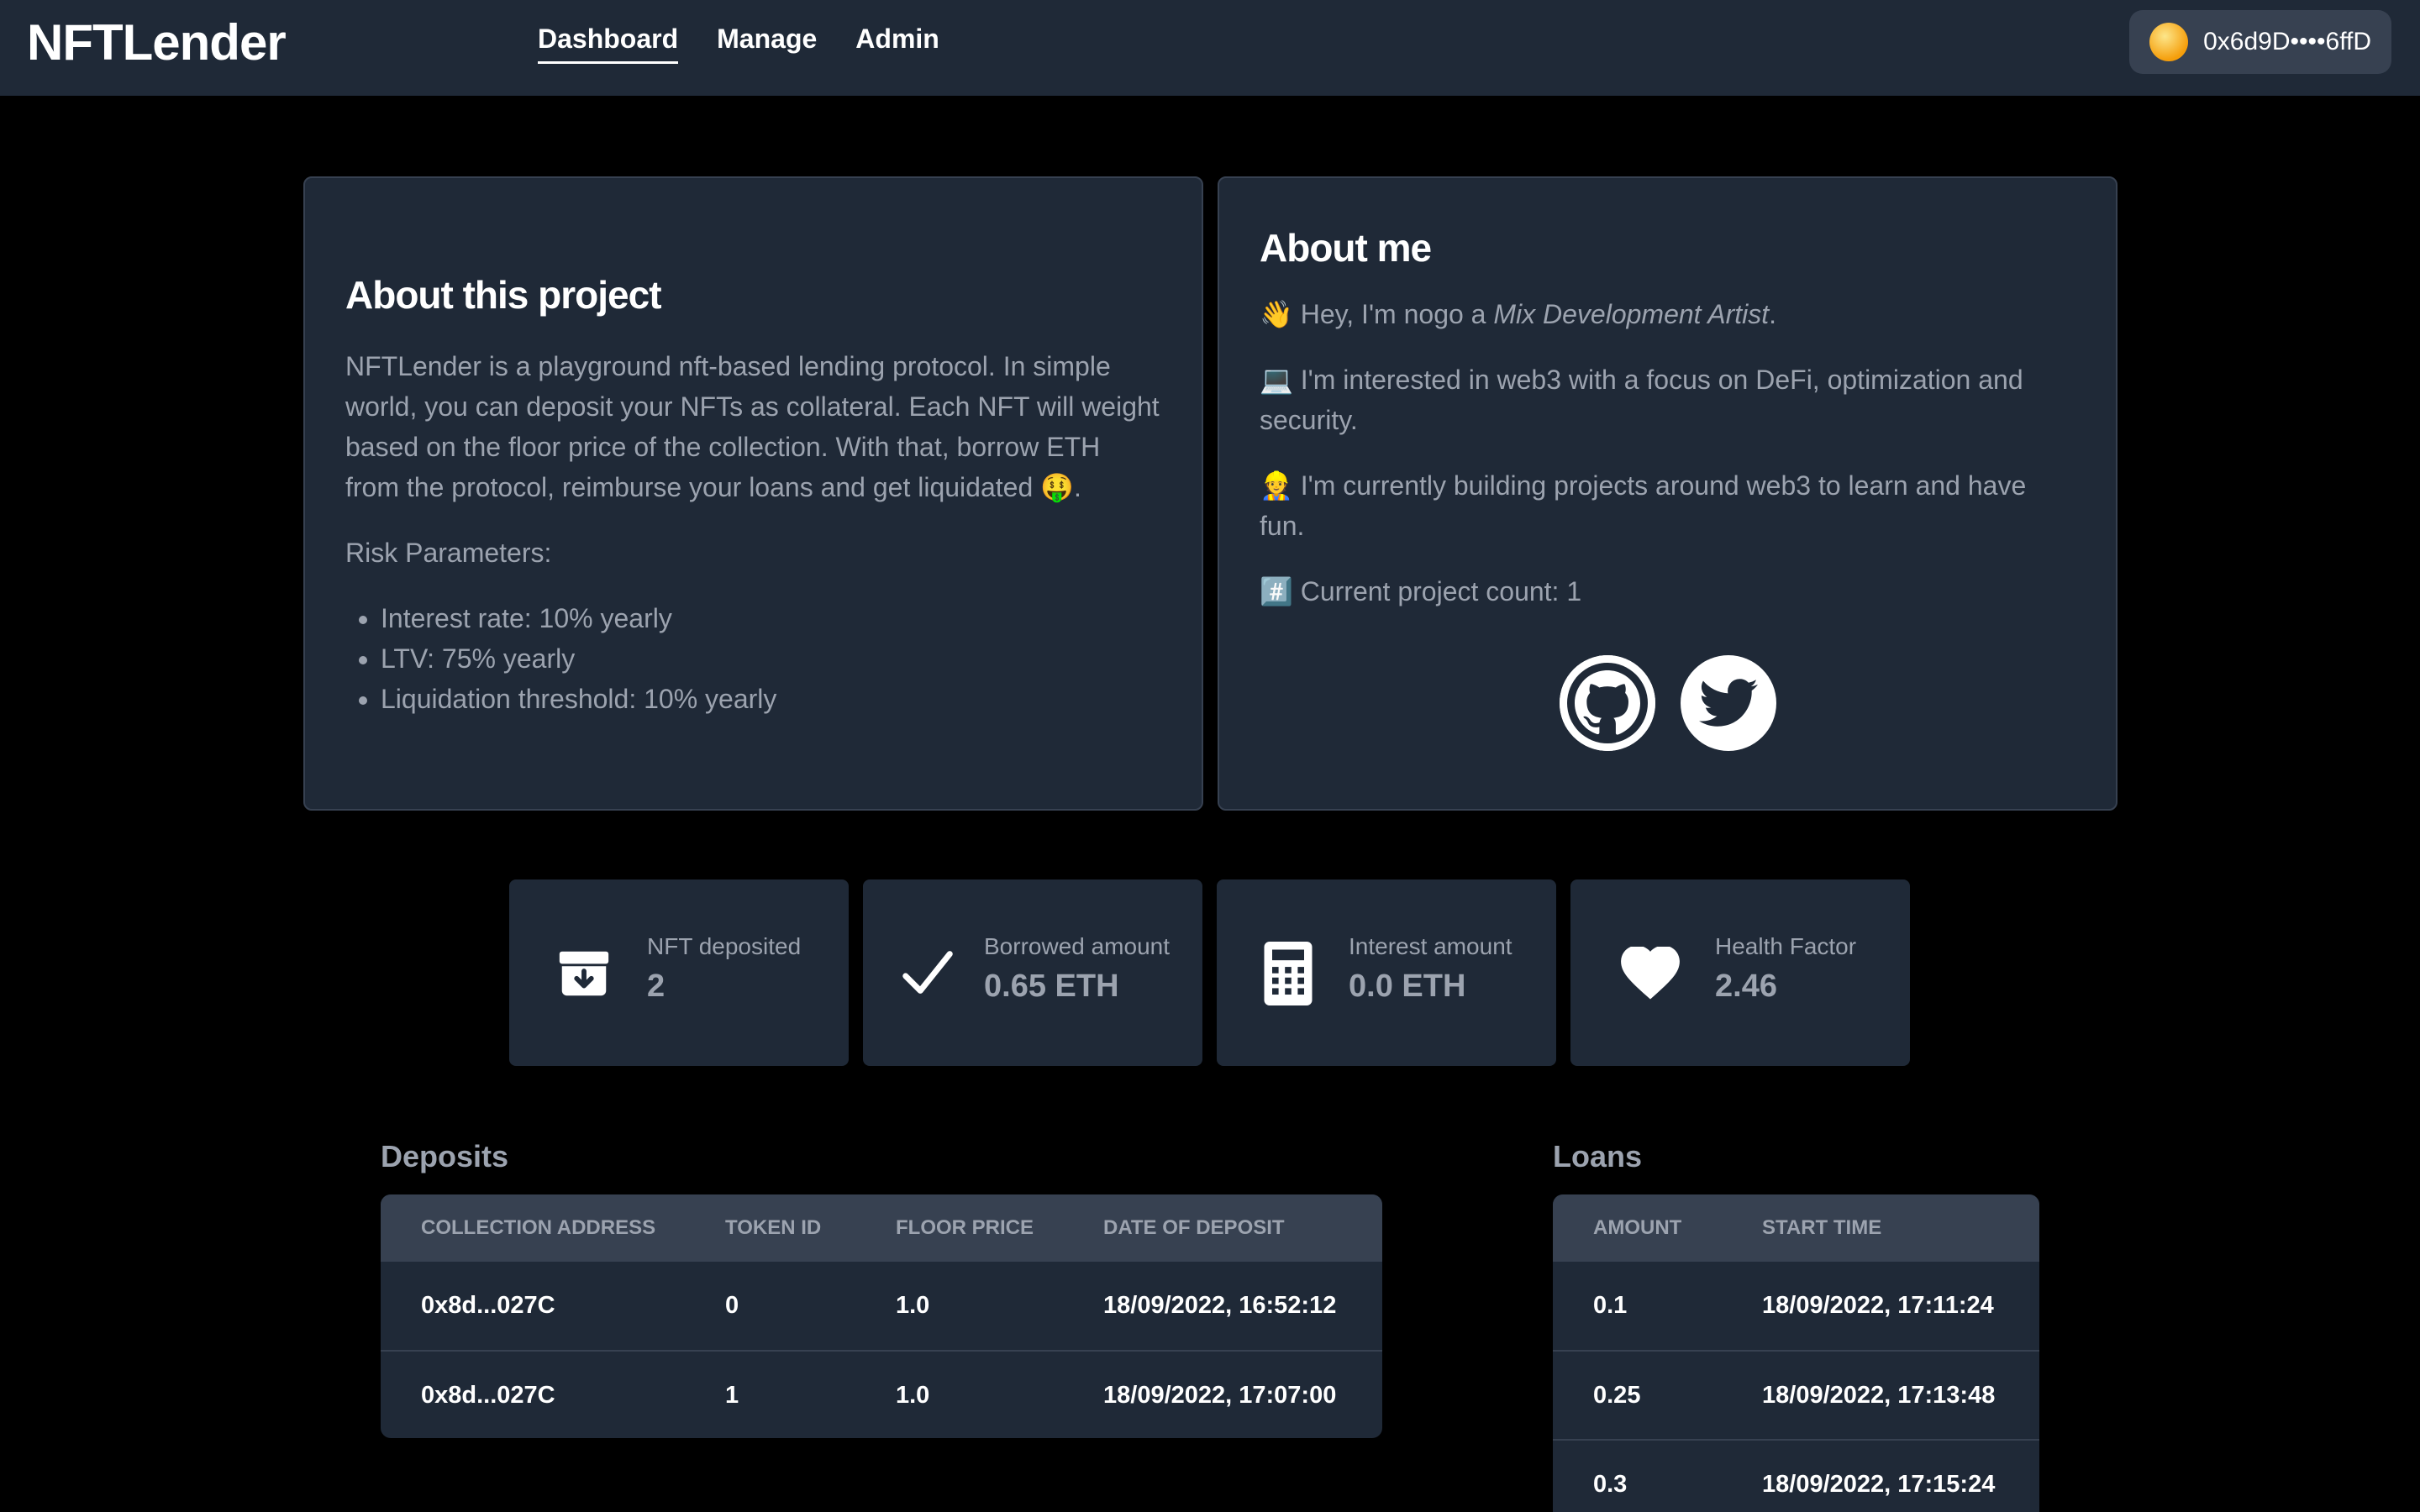  I want to click on stat-value: 0.65 ETH, so click(1051, 986).